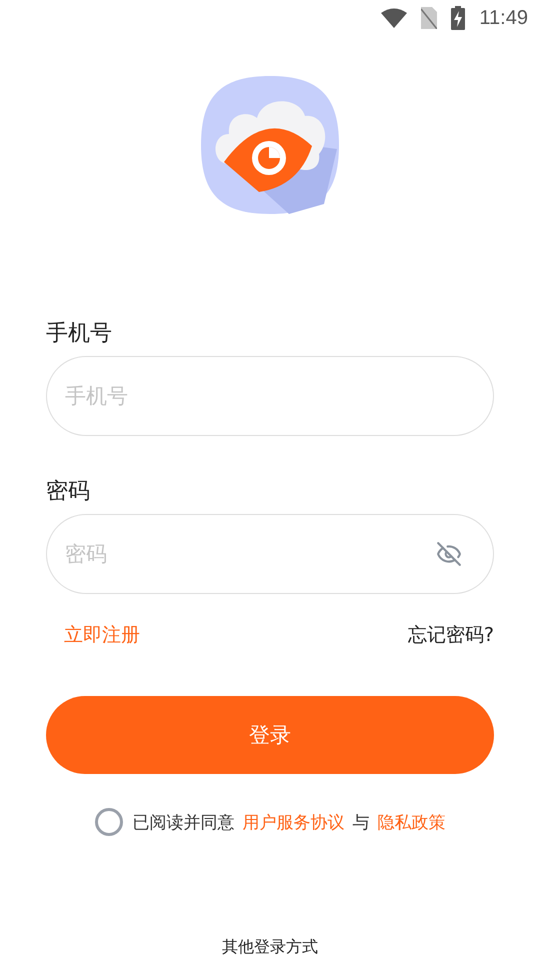  What do you see at coordinates (458, 18) in the screenshot?
I see `battery-icon` at bounding box center [458, 18].